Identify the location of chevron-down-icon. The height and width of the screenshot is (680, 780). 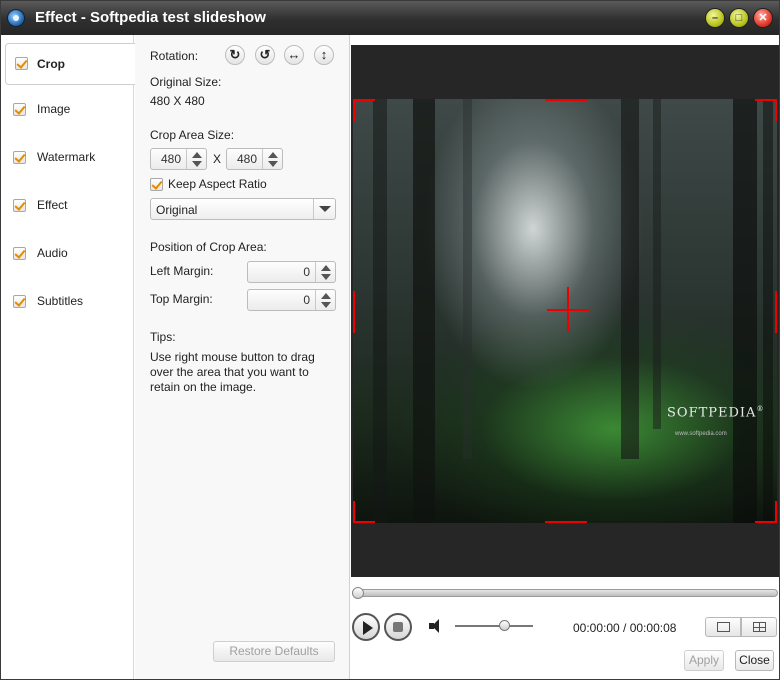
(324, 209).